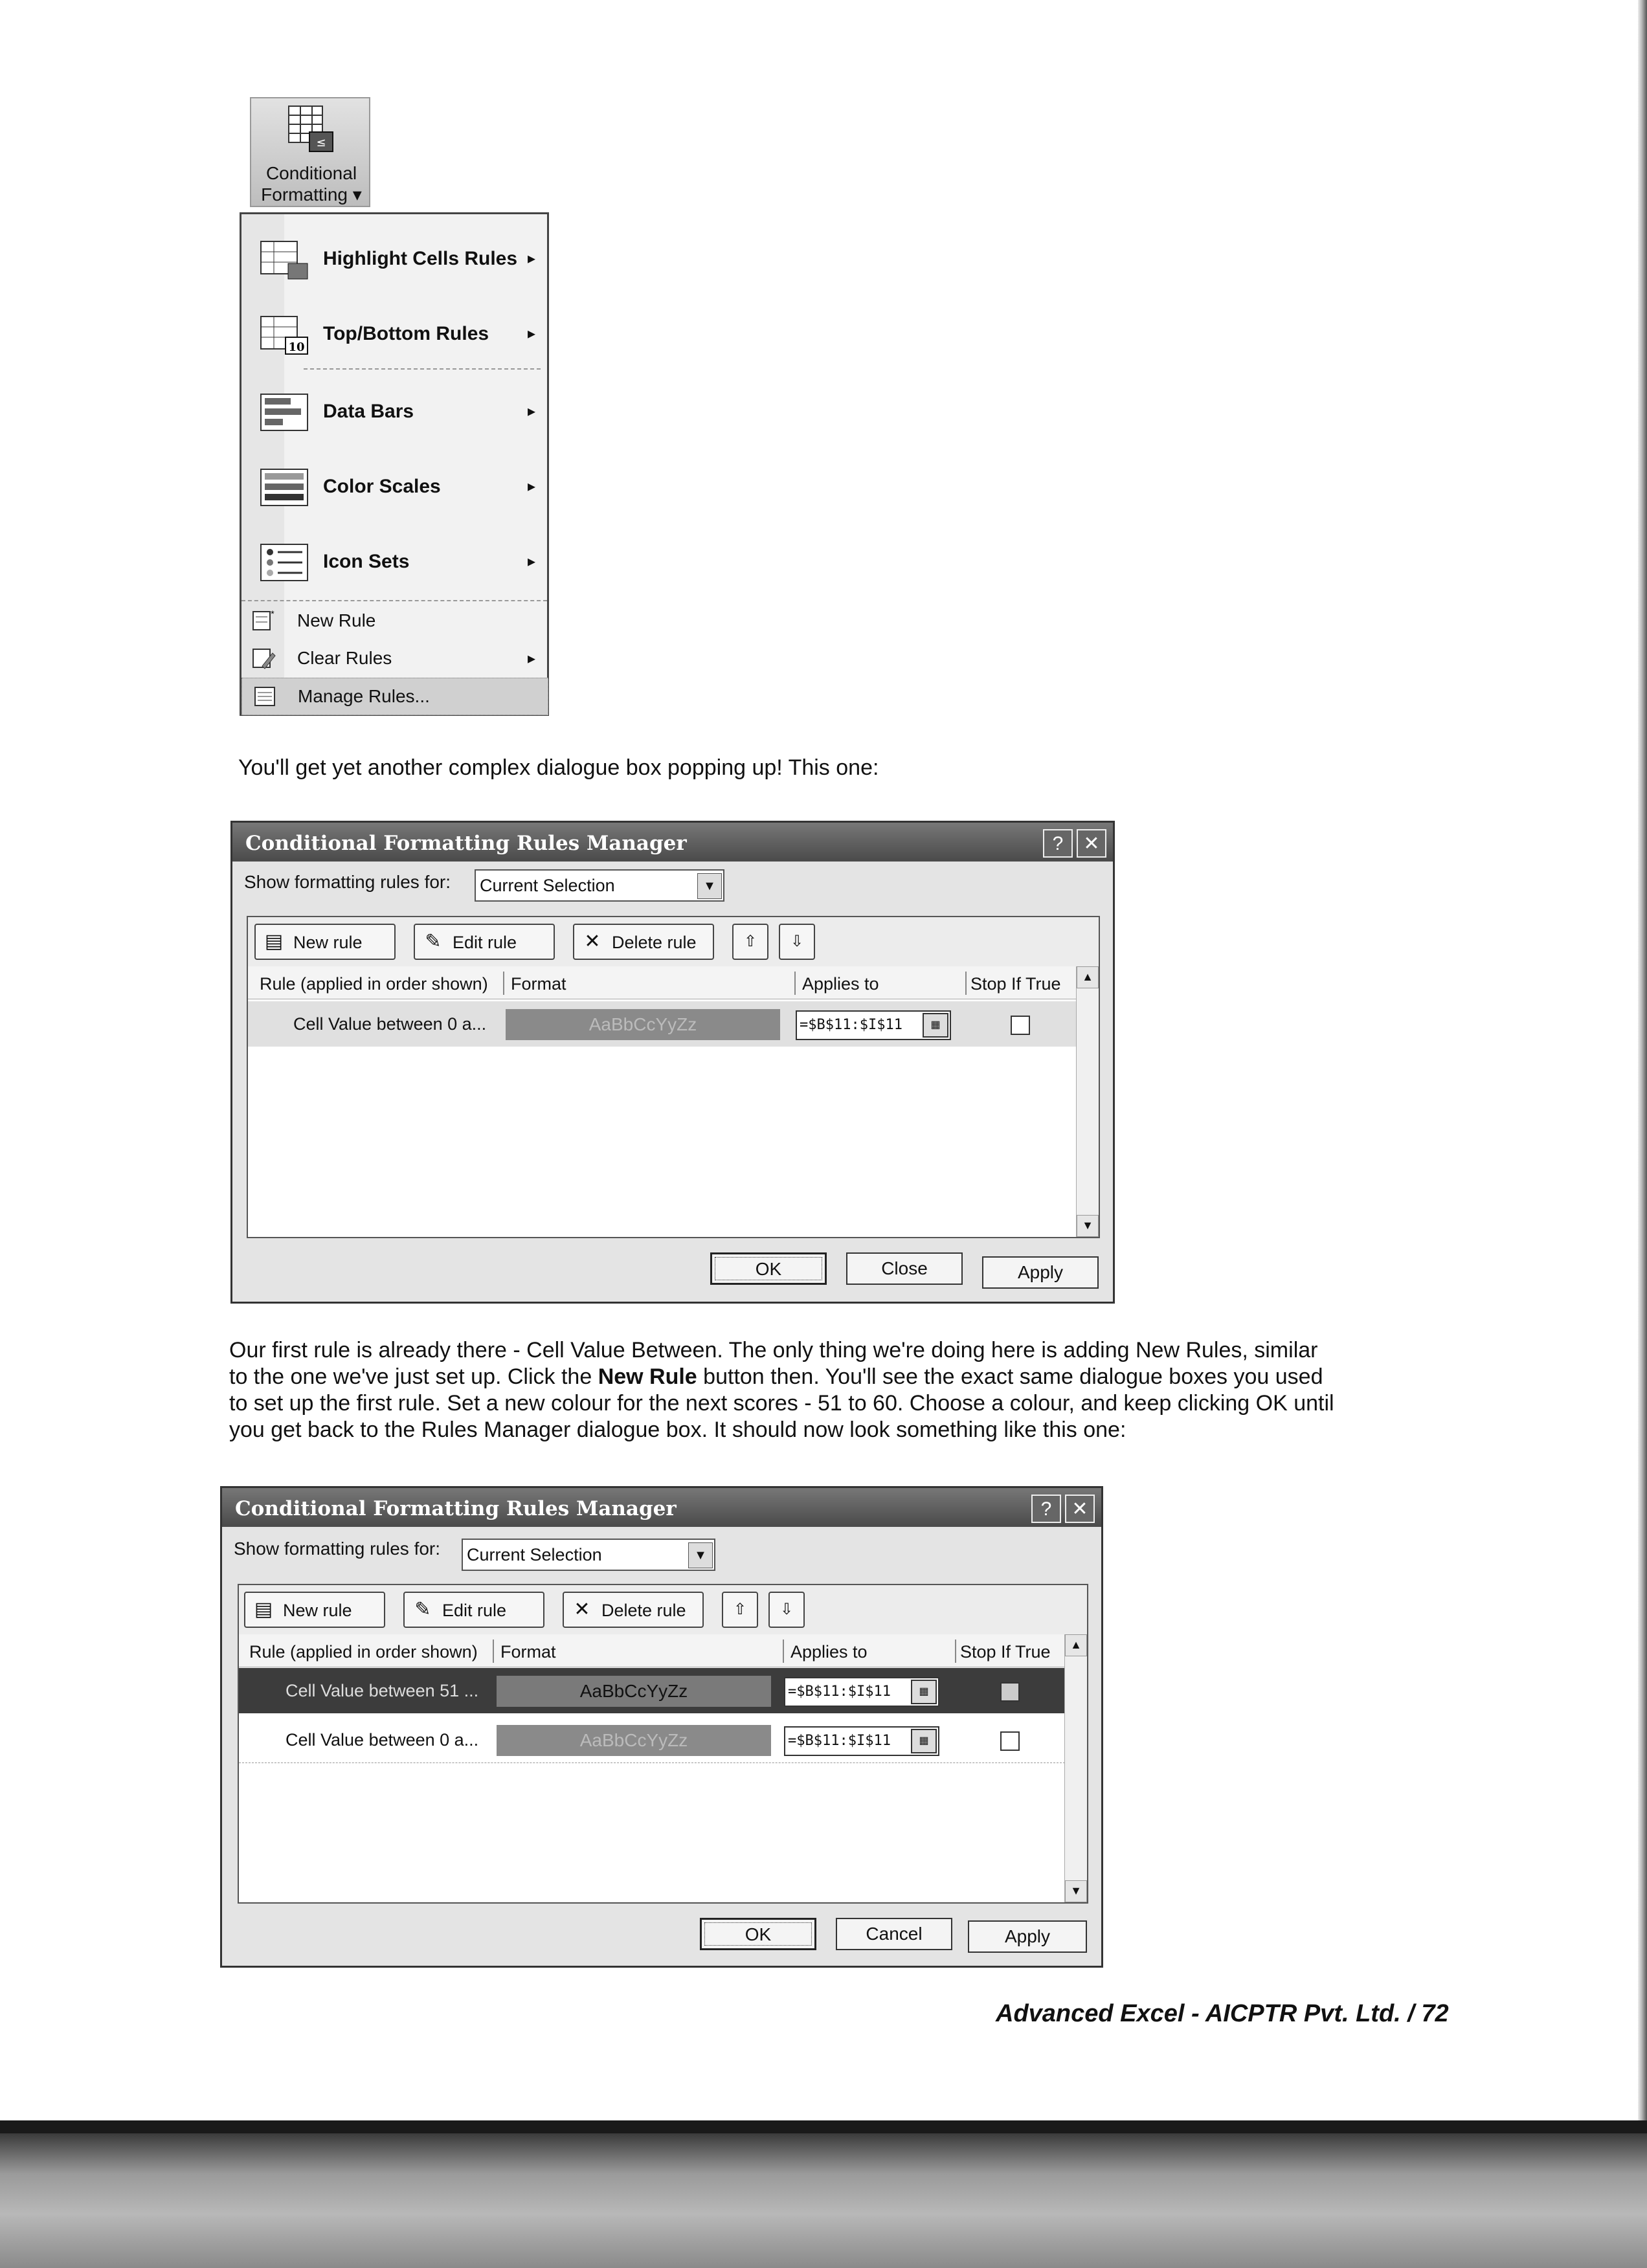  What do you see at coordinates (296, 347) in the screenshot?
I see `svg-text: 10` at bounding box center [296, 347].